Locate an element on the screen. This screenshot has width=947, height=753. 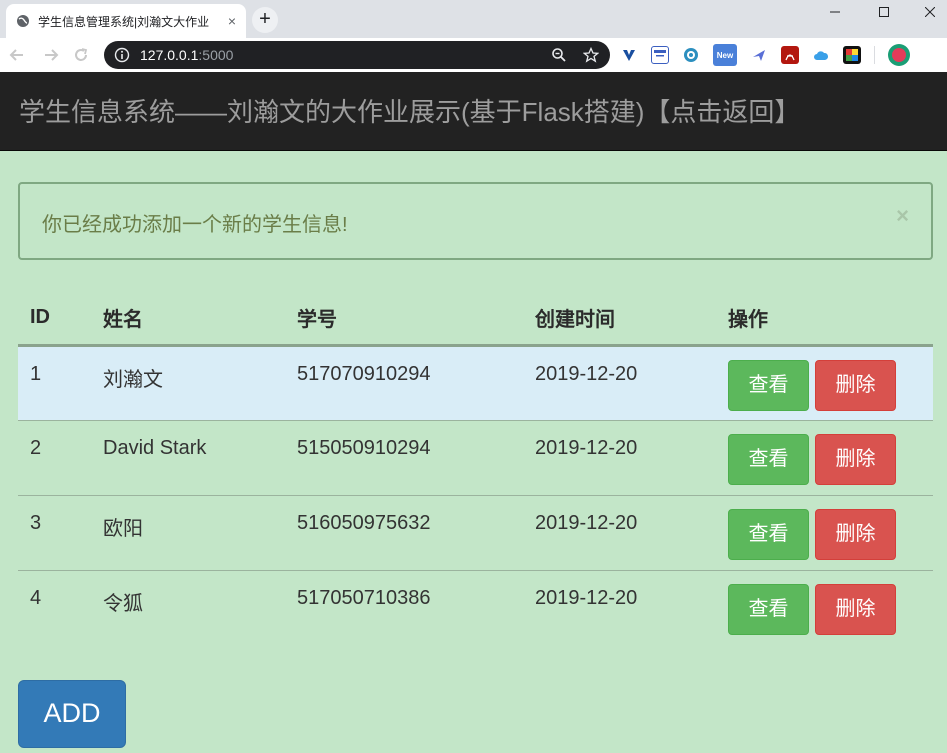
new-tab-button: + is located at coordinates (265, 20).